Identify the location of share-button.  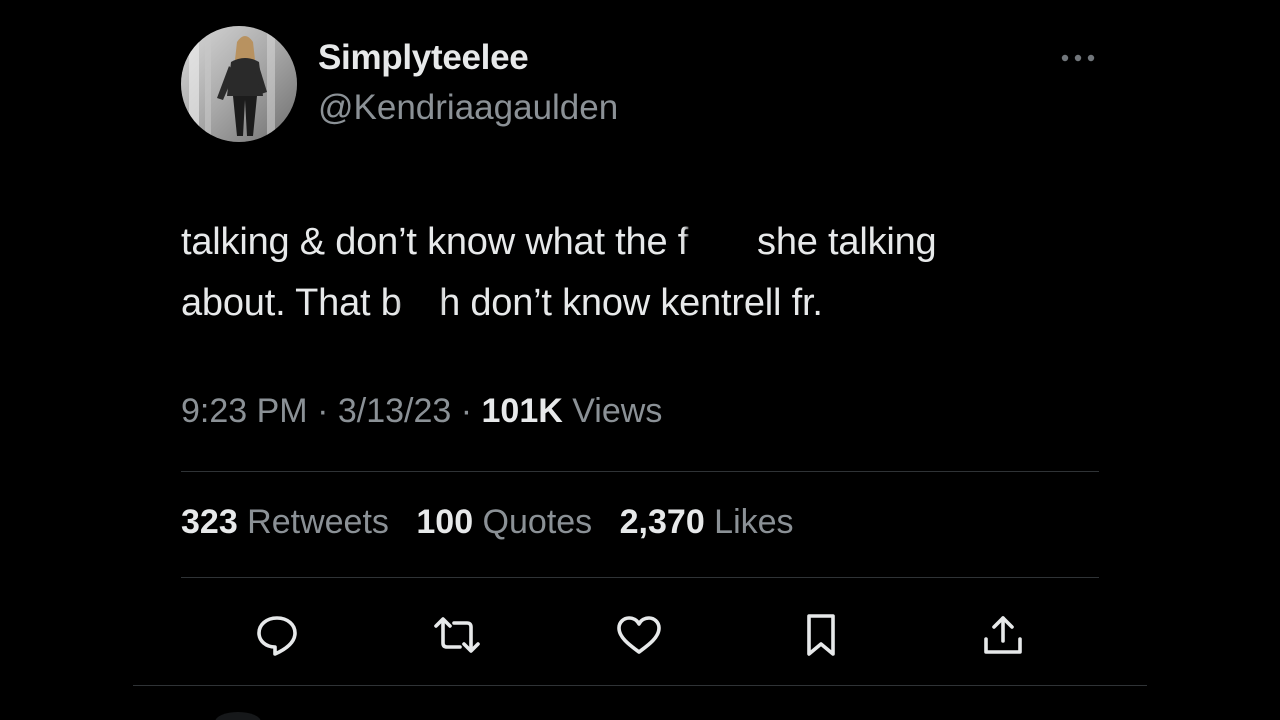
(1003, 635).